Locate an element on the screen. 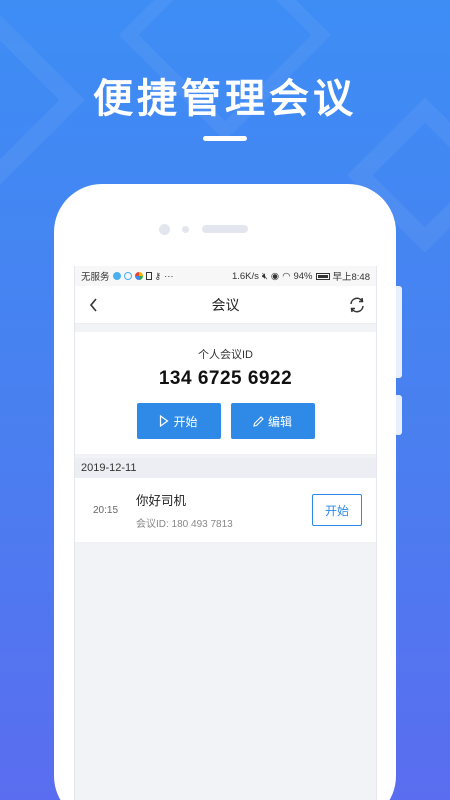  meeting-start-button: 开始 is located at coordinates (337, 510).